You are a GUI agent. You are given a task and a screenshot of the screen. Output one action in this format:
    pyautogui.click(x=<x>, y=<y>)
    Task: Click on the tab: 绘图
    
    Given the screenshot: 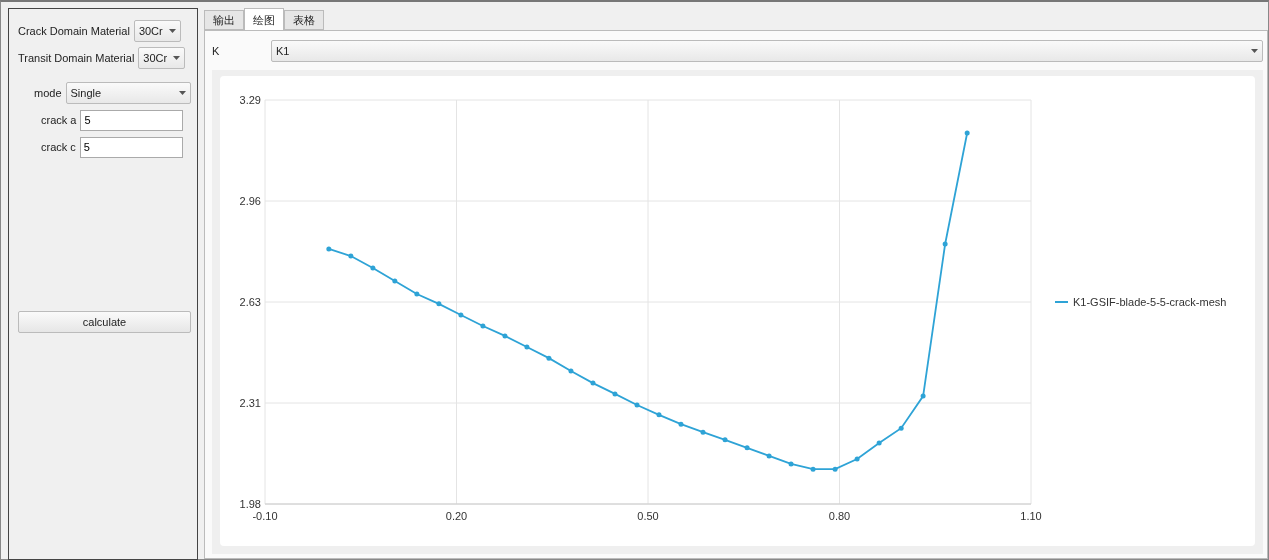 What is the action you would take?
    pyautogui.click(x=264, y=19)
    